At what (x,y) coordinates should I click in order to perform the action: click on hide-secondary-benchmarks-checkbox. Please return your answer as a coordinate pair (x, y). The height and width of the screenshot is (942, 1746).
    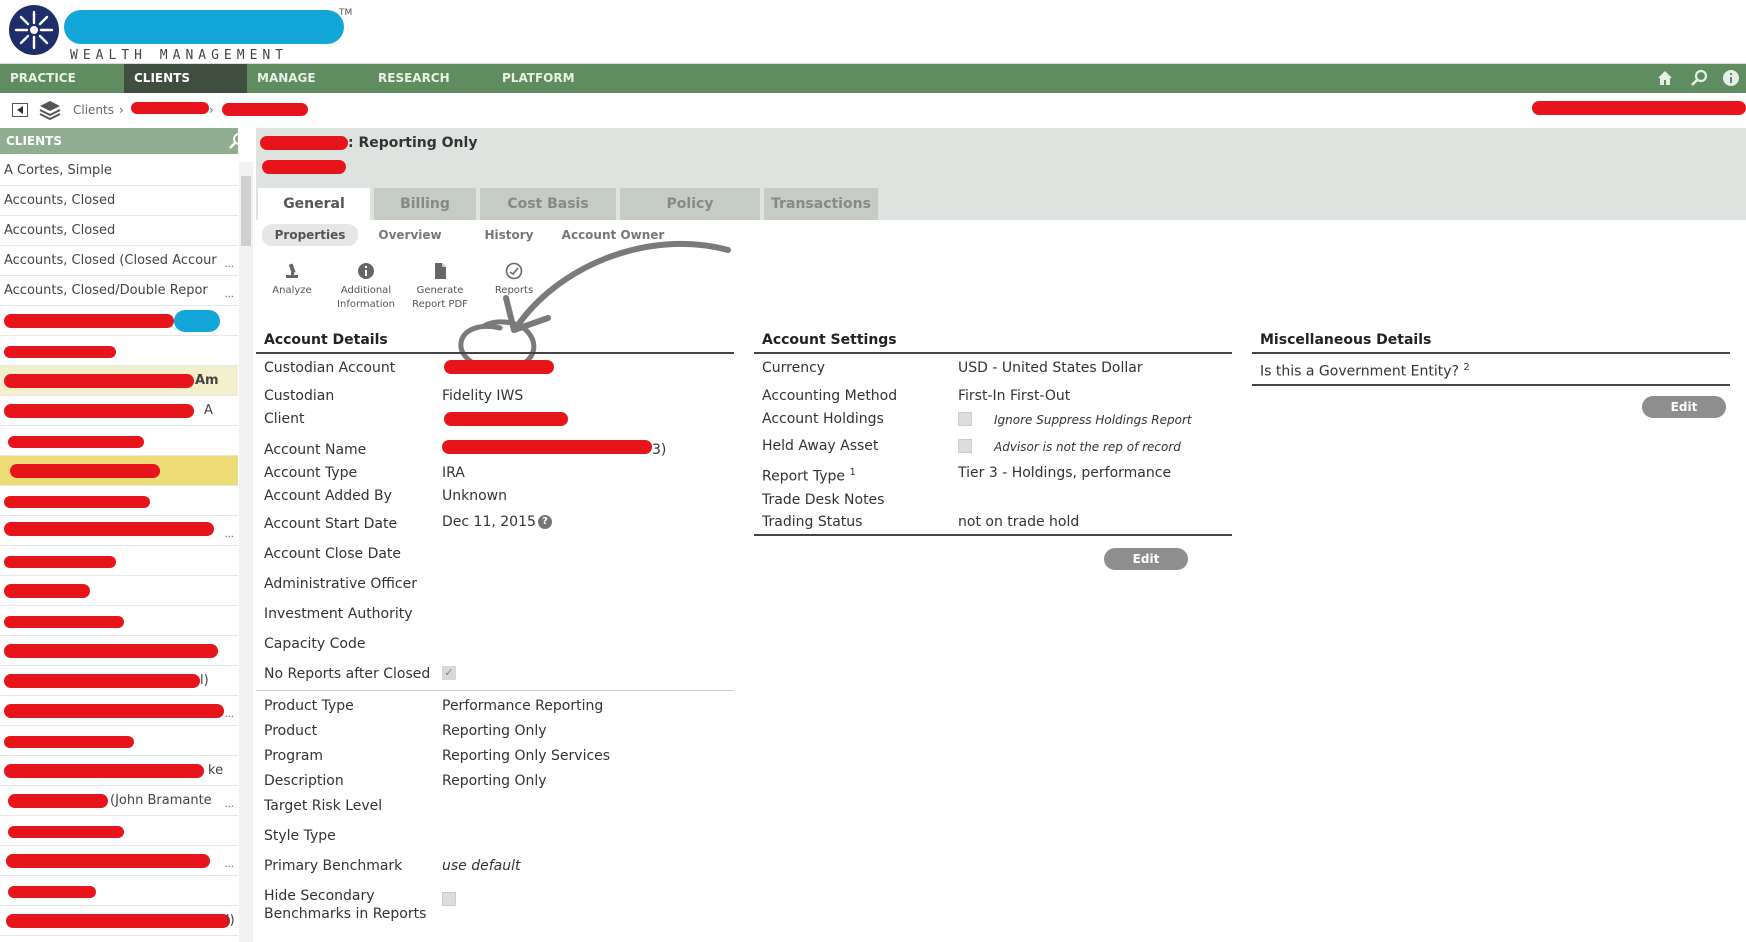
    Looking at the image, I should click on (449, 899).